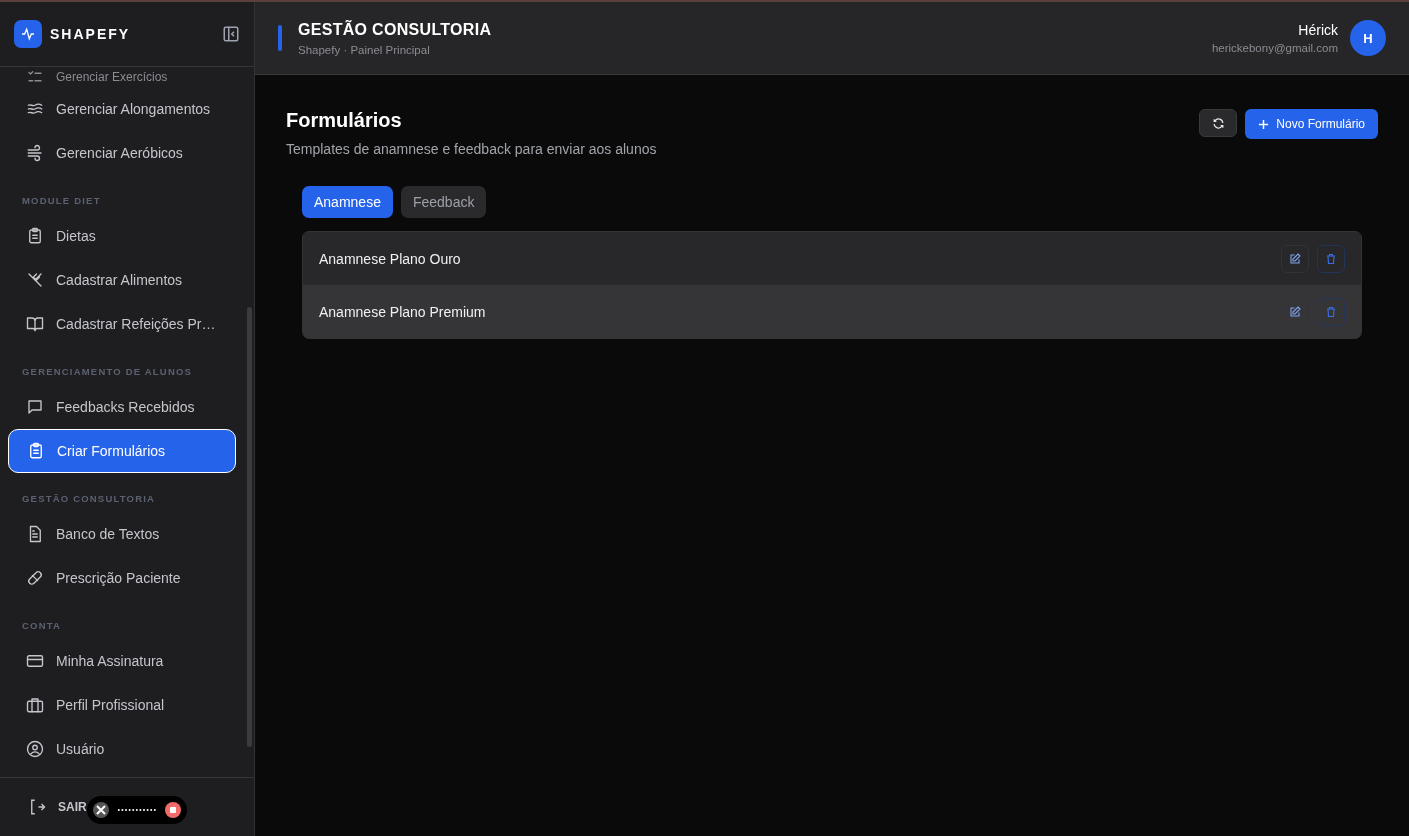 This screenshot has width=1409, height=836. I want to click on page-title: Formulários, so click(344, 120).